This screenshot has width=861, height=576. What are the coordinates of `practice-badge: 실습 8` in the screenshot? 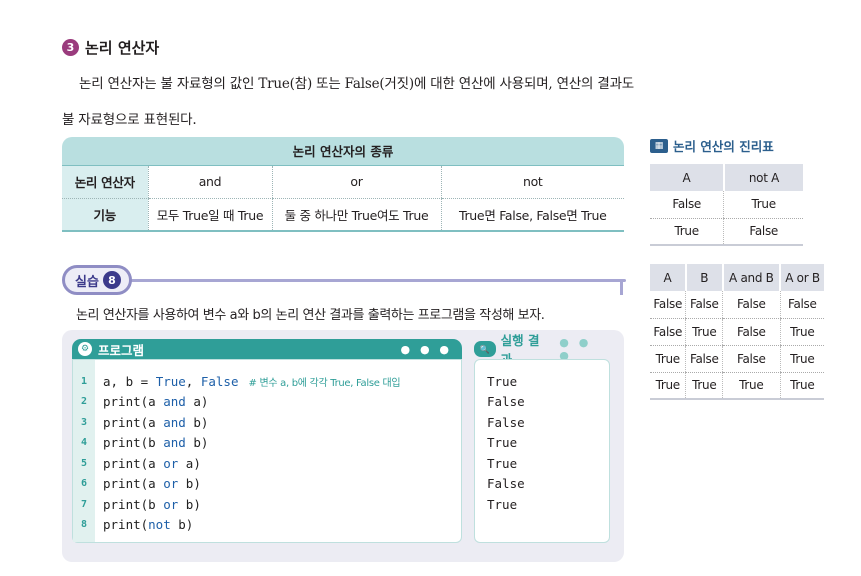 It's located at (97, 280).